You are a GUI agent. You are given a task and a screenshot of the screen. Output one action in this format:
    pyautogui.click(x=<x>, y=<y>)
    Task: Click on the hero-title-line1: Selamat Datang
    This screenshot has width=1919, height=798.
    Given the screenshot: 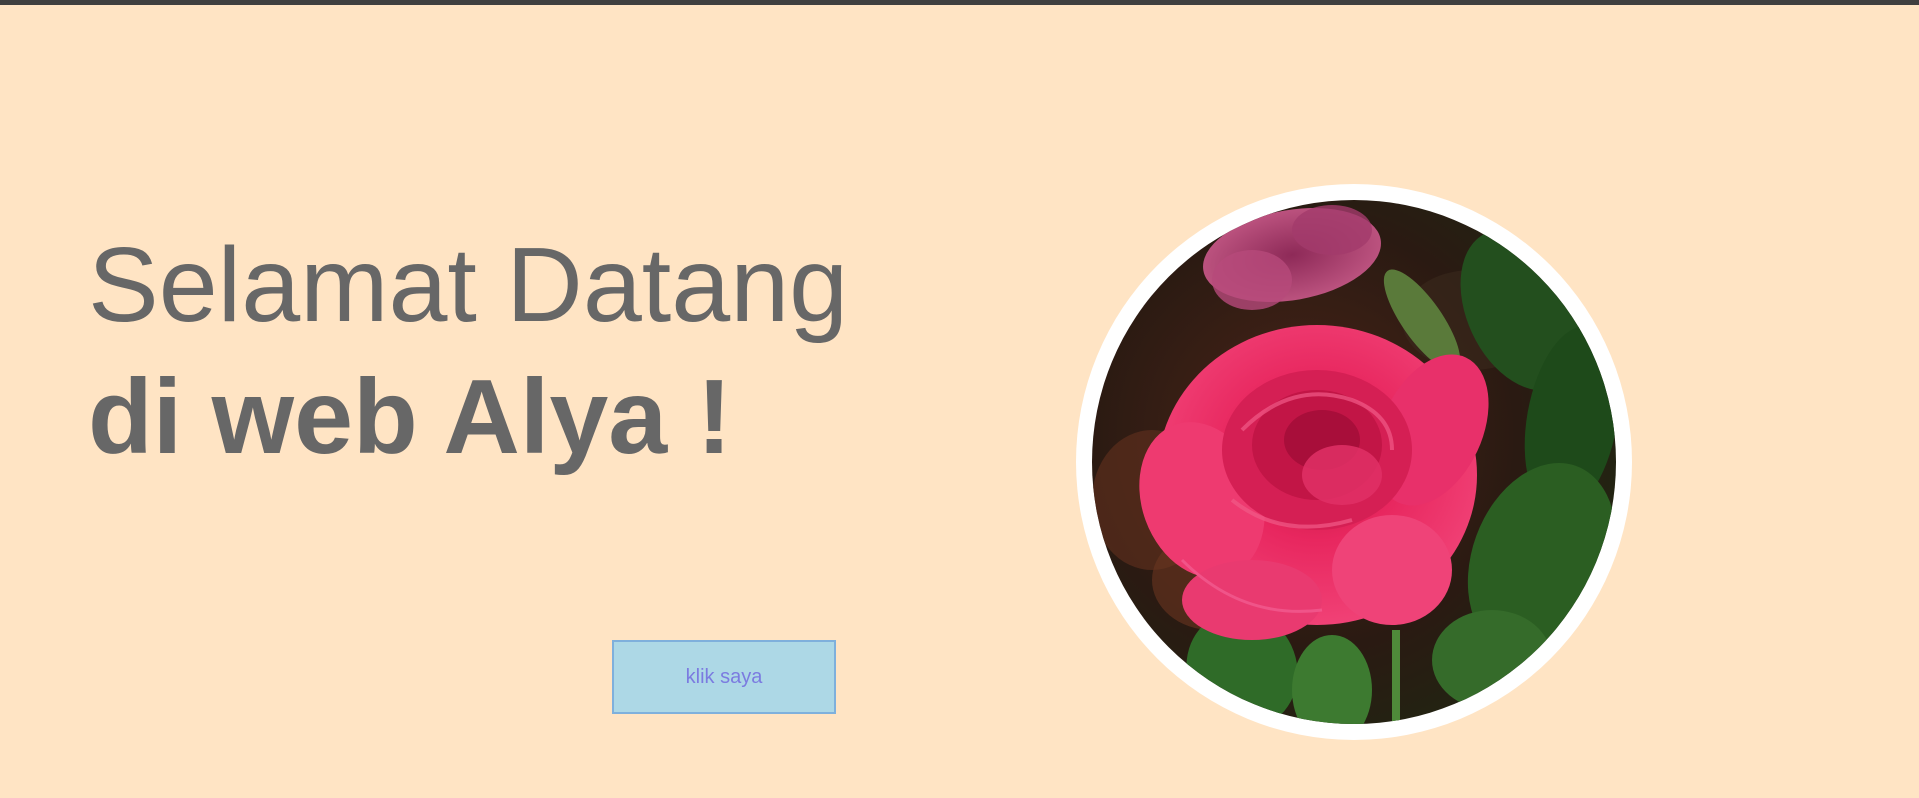 What is the action you would take?
    pyautogui.click(x=468, y=285)
    